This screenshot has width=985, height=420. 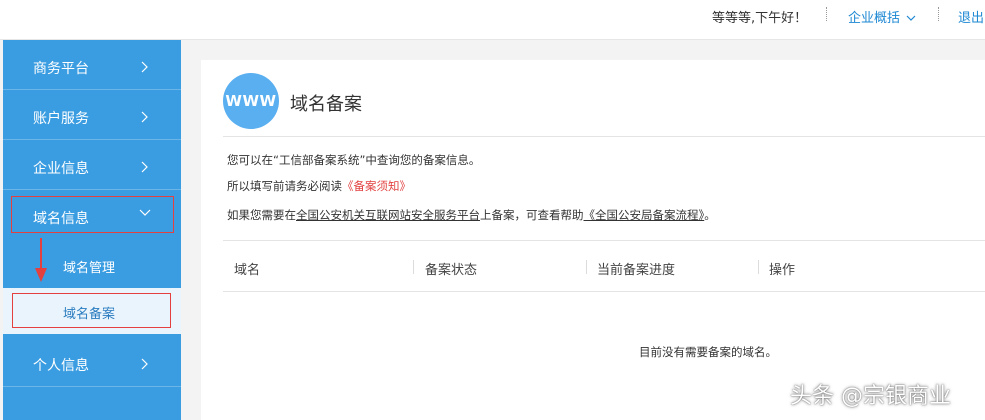 I want to click on police-filing-process-link: 《全国公安局备案流程》, so click(x=644, y=215).